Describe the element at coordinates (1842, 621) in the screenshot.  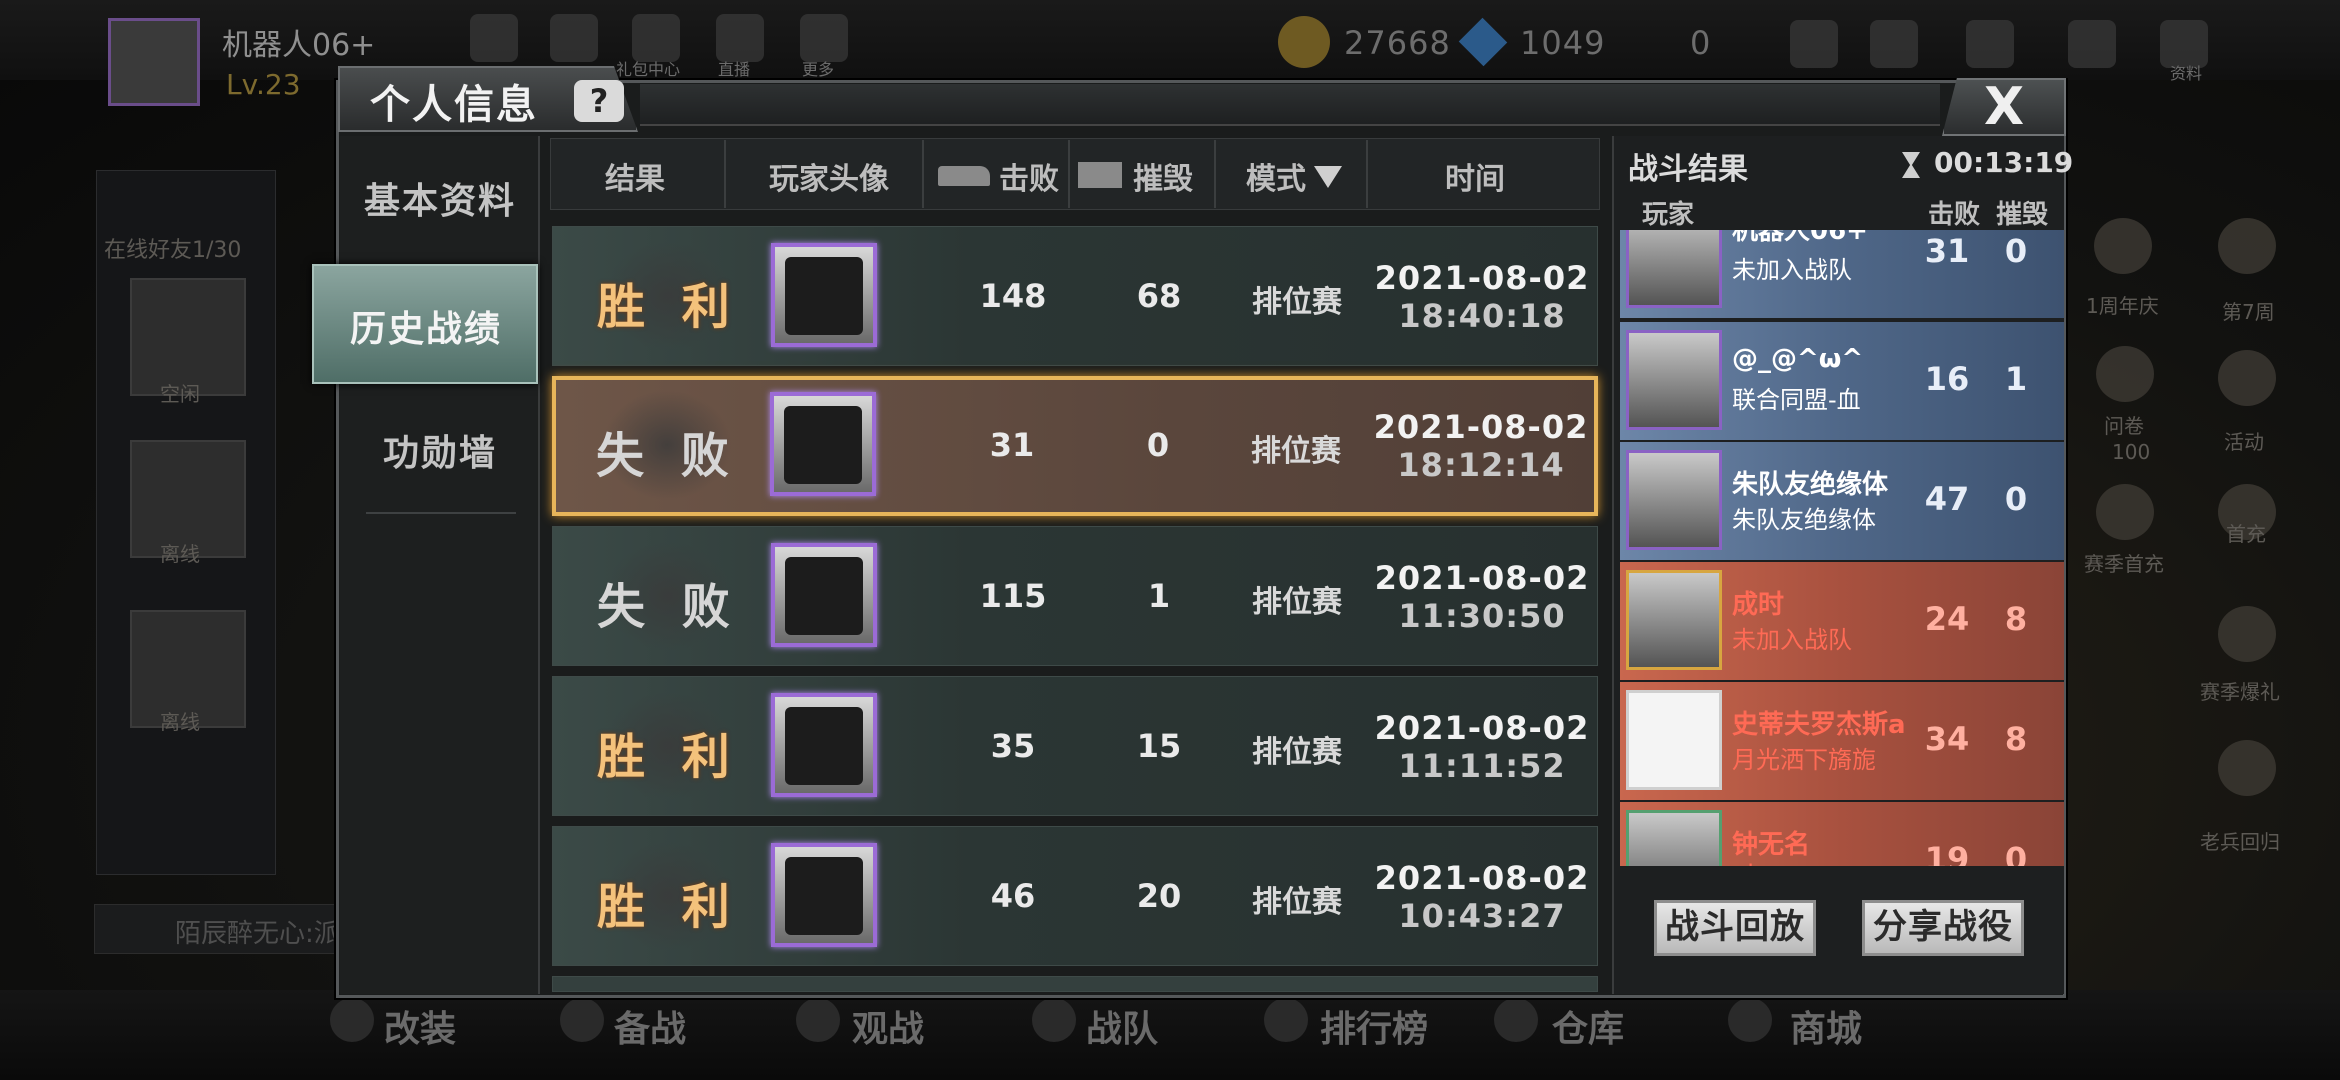
I see `player-row: 成时 未加入战队 24 8` at that location.